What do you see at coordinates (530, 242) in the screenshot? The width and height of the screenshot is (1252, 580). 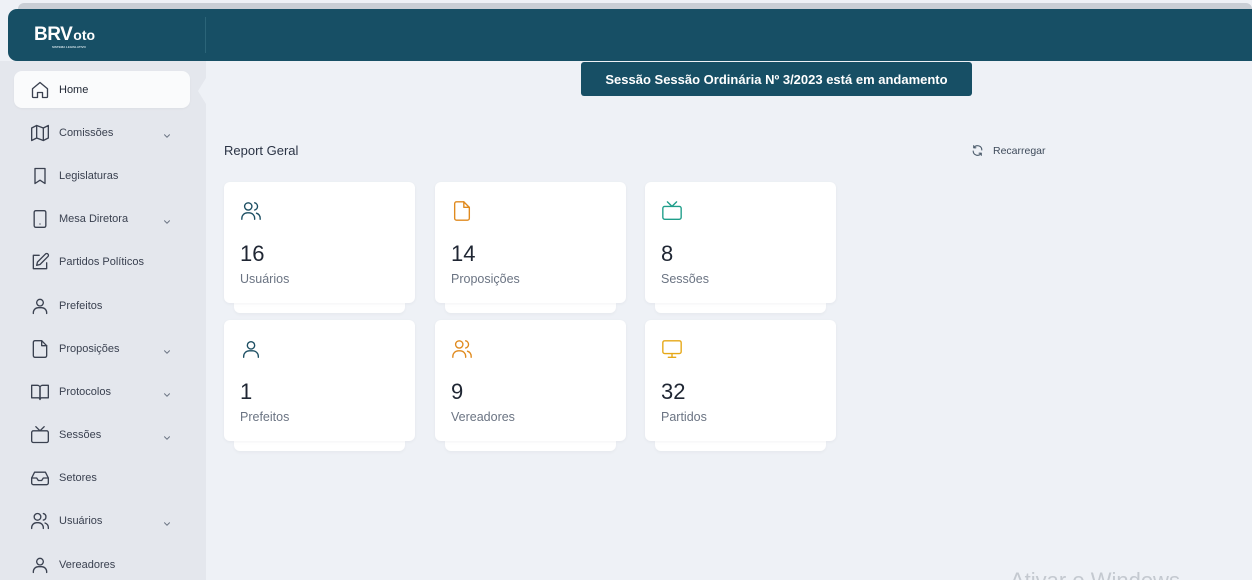 I see `stat-card: 14 Proposições` at bounding box center [530, 242].